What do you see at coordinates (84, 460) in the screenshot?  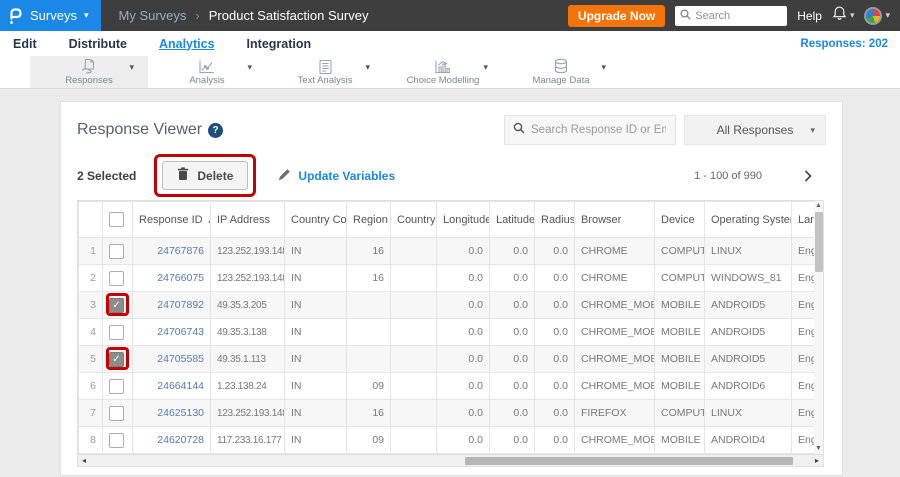 I see `scroll-left-icon: ◂` at bounding box center [84, 460].